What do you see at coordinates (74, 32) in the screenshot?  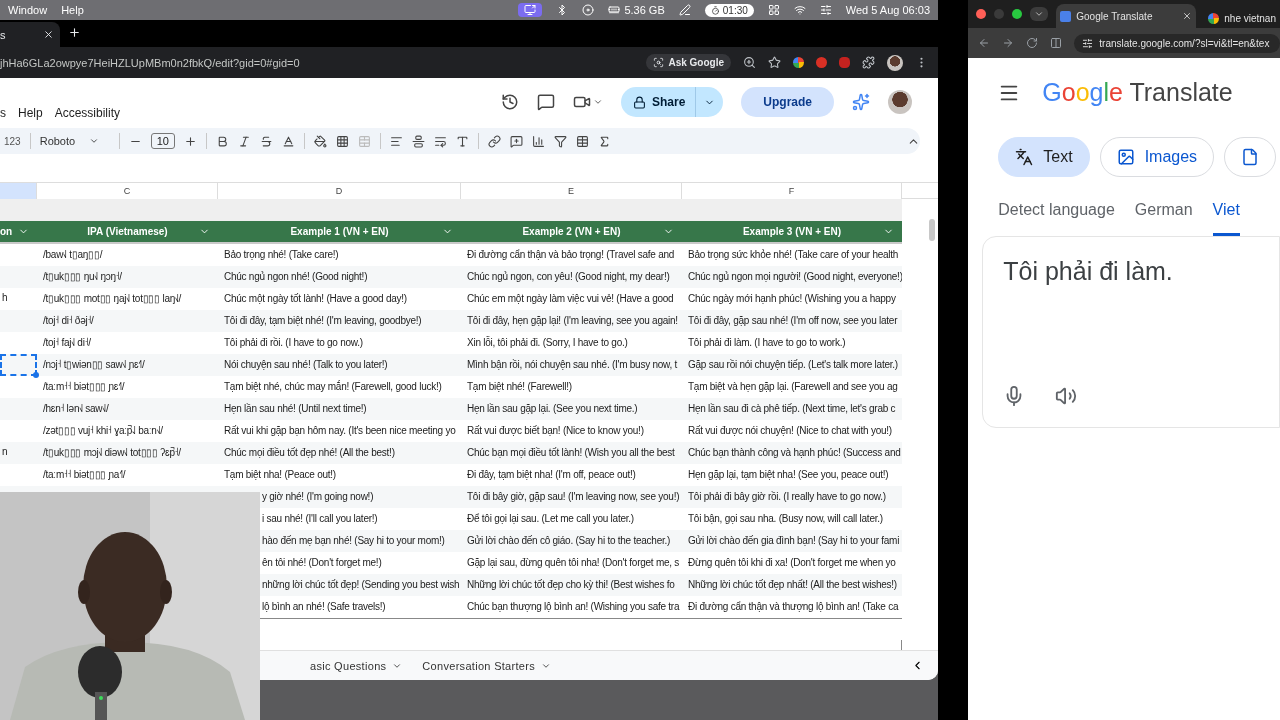 I see `new-tab-icon` at bounding box center [74, 32].